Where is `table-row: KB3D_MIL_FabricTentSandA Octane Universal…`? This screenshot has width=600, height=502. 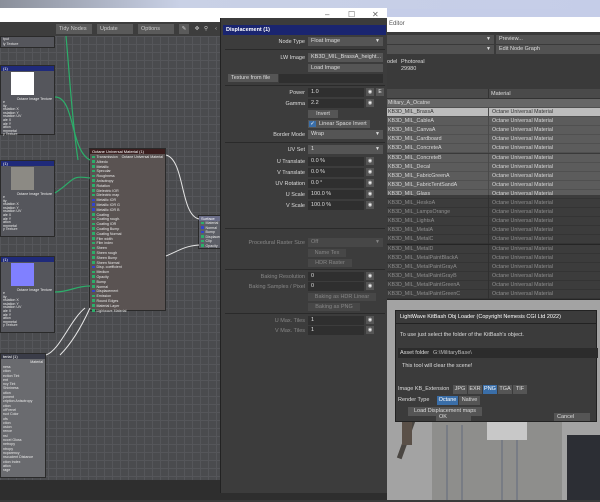
table-row: KB3D_MIL_FabricTentSandA Octane Universal… is located at coordinates (493, 185).